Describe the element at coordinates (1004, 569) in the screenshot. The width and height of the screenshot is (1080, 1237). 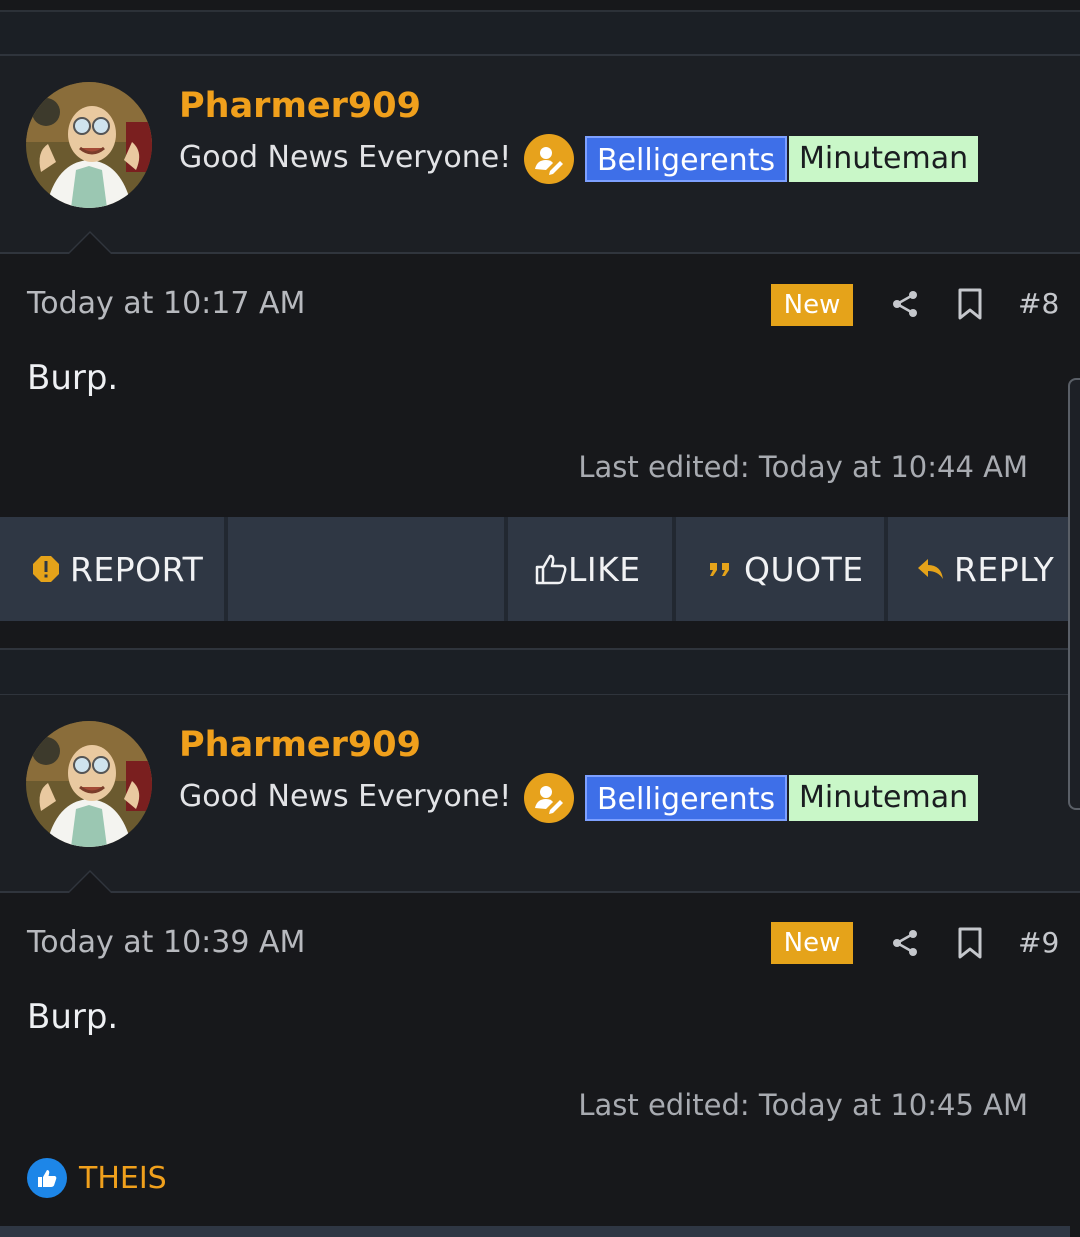
I see `reply-label: REPLY` at that location.